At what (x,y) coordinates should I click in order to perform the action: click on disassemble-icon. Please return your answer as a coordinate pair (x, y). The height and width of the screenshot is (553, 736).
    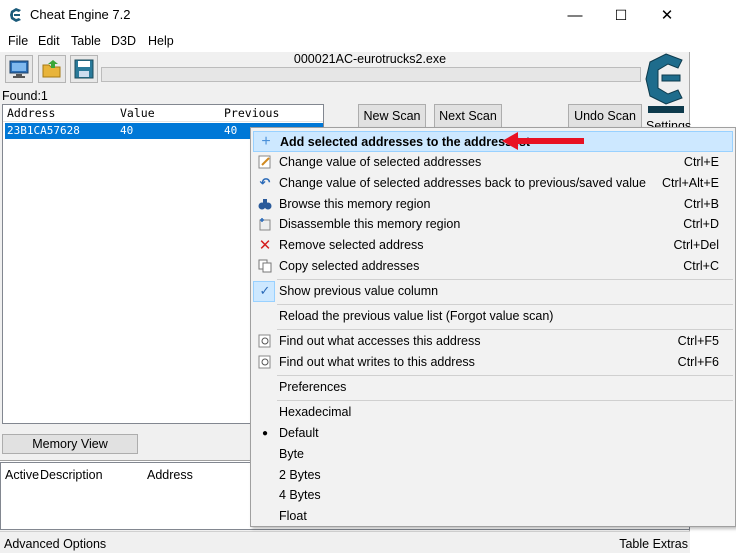
    Looking at the image, I should click on (265, 224).